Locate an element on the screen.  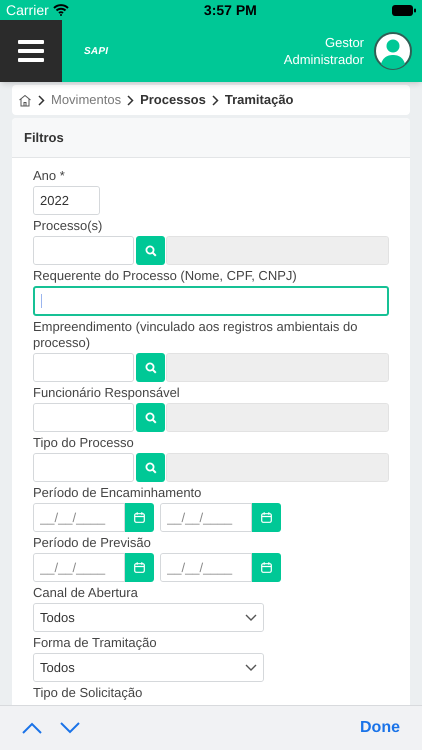
wifi-icon is located at coordinates (60, 10).